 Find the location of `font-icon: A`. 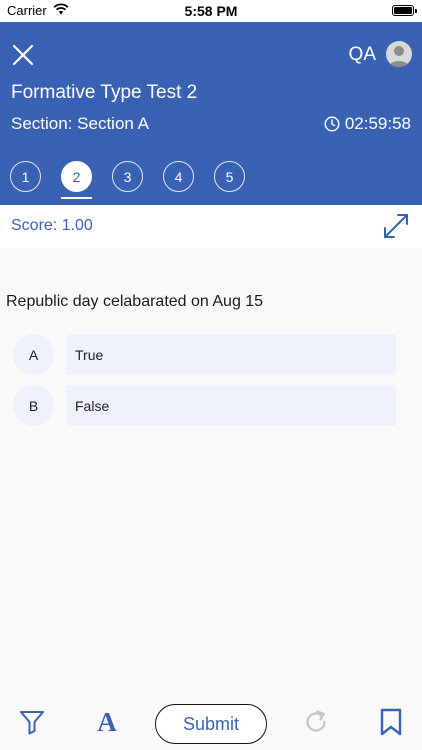

font-icon: A is located at coordinates (107, 721).